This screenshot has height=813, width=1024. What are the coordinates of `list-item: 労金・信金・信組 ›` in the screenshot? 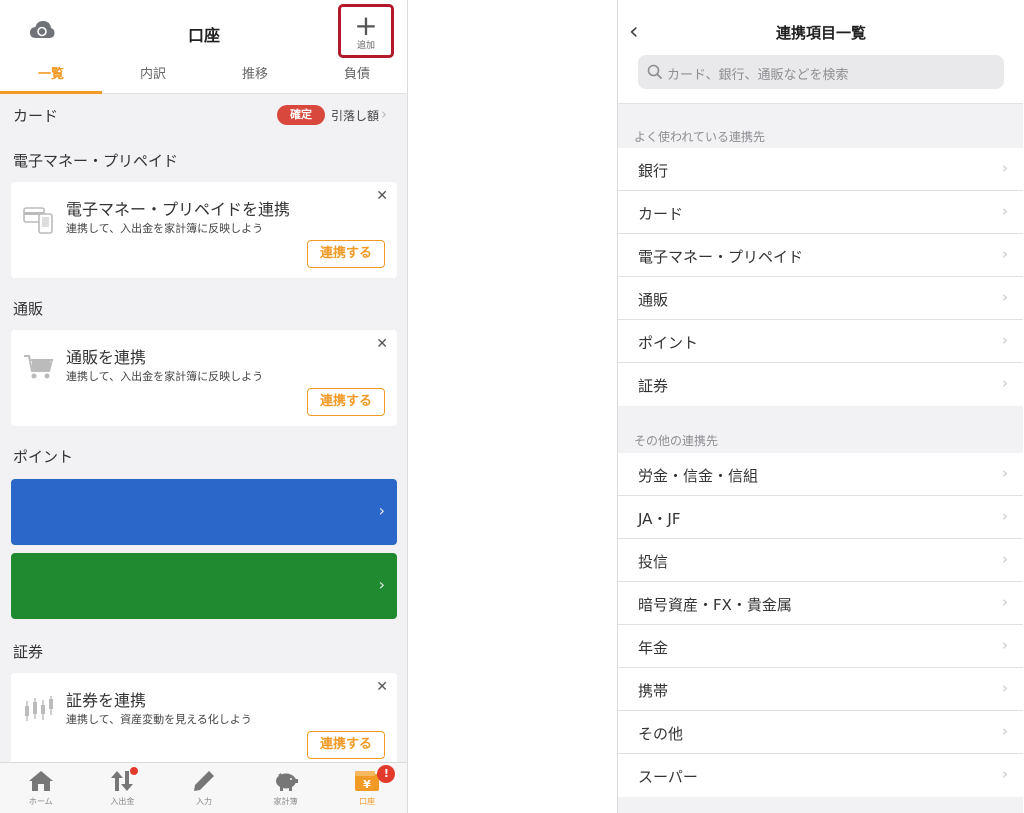 It's located at (820, 474).